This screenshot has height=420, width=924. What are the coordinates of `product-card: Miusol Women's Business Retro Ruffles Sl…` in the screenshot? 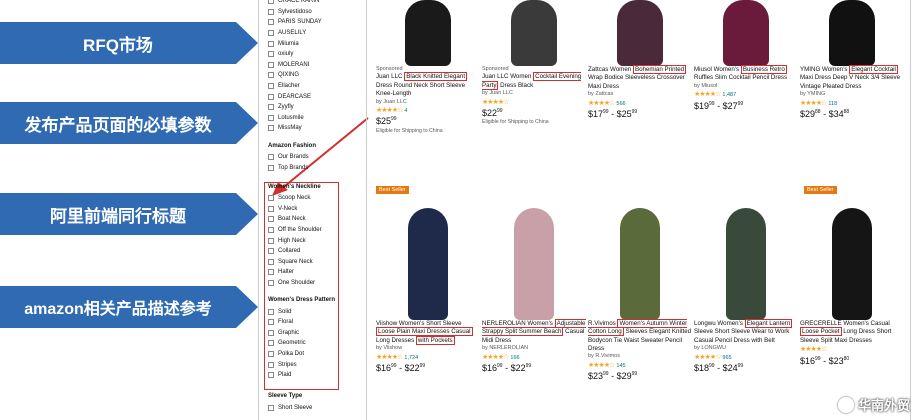 It's located at (746, 56).